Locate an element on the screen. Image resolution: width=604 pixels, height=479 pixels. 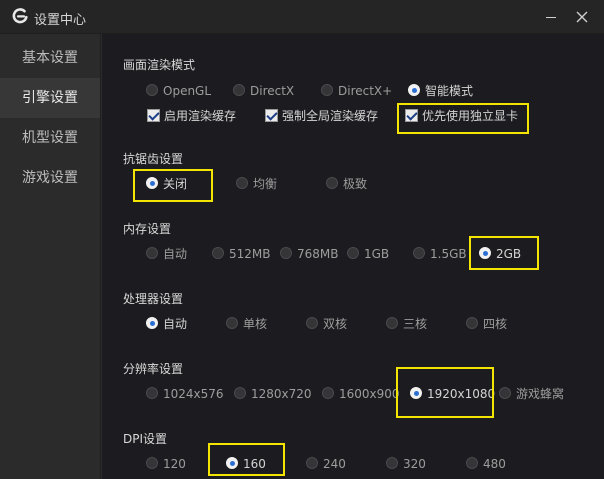
sidebar-item-label: 基本设置 is located at coordinates (50, 58).